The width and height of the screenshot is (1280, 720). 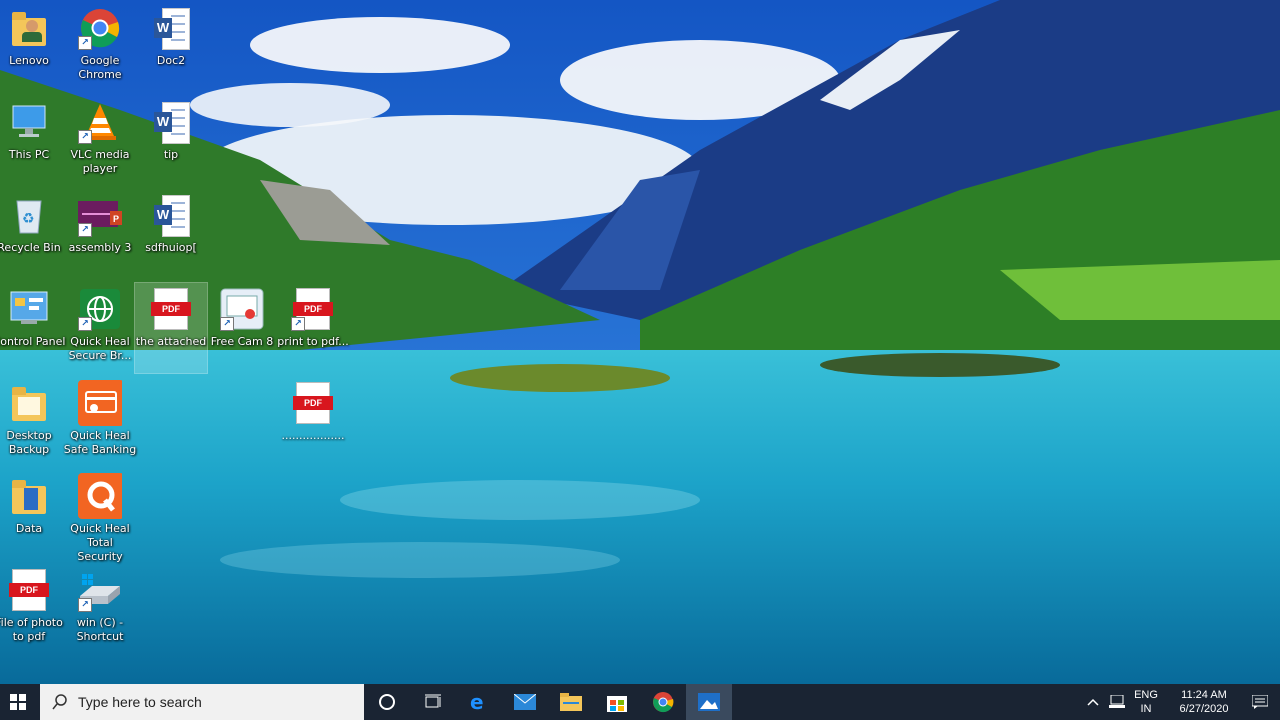 What do you see at coordinates (32, 47) in the screenshot?
I see `desktop-icon-lenovo: Lenovo` at bounding box center [32, 47].